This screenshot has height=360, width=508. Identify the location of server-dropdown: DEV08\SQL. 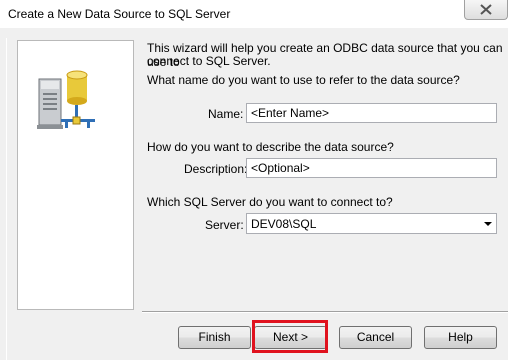
(371, 223).